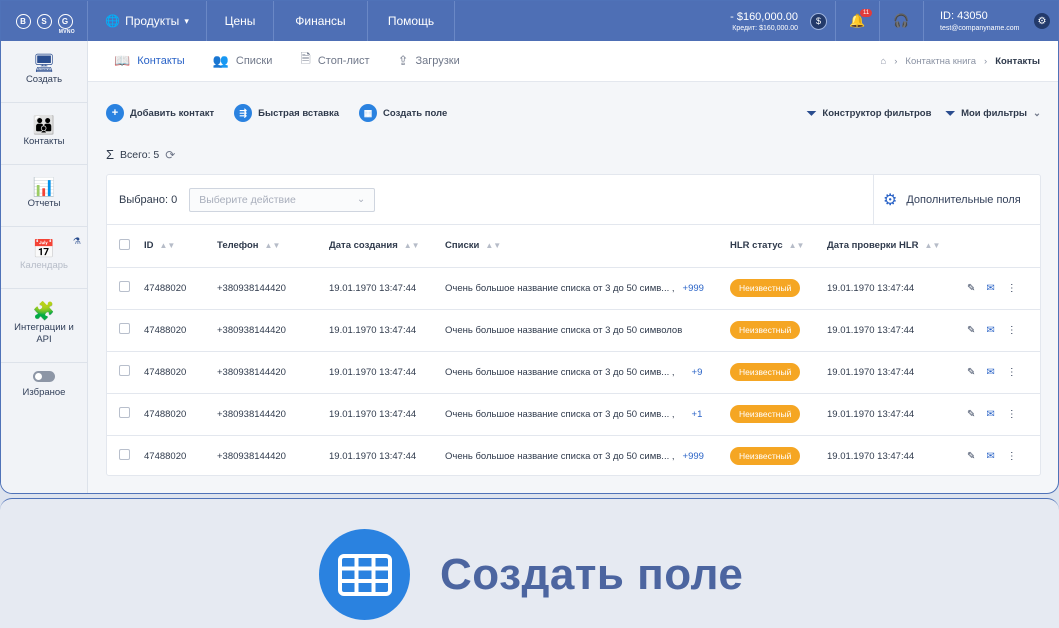  Describe the element at coordinates (44, 134) in the screenshot. I see `sidebar-item-contacts: 👪 Контакты` at that location.